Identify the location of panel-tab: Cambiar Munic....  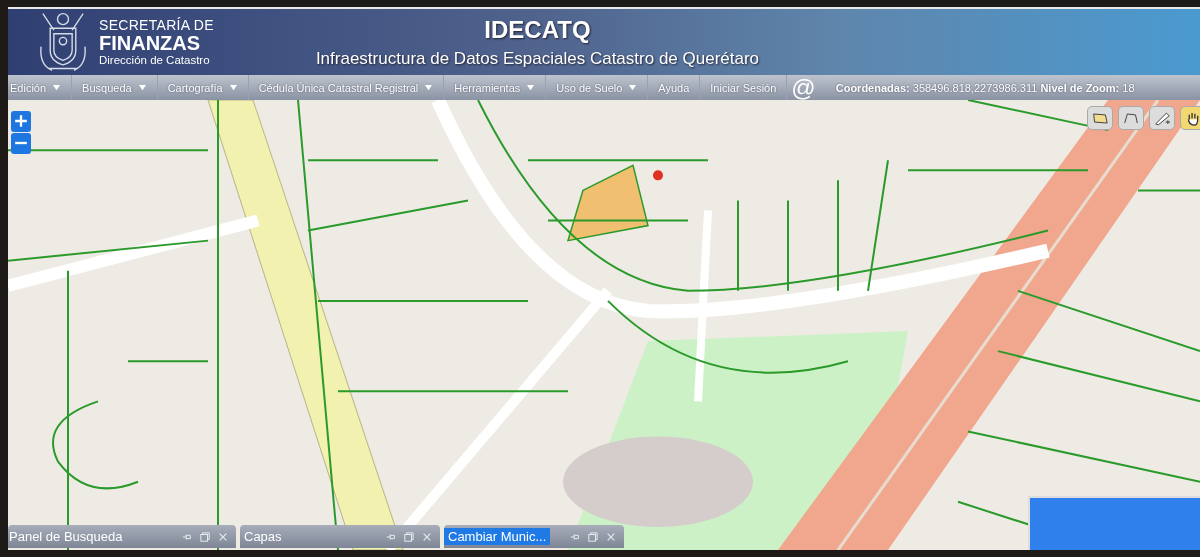
(534, 536).